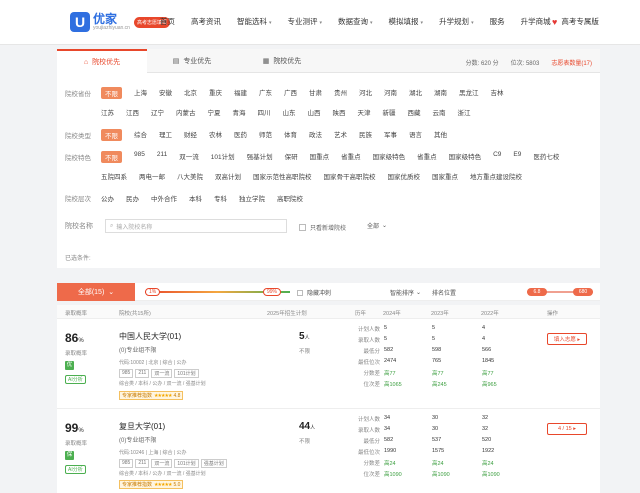 This screenshot has height=493, width=640. What do you see at coordinates (111, 93) in the screenshot?
I see `region-option: 不限` at bounding box center [111, 93].